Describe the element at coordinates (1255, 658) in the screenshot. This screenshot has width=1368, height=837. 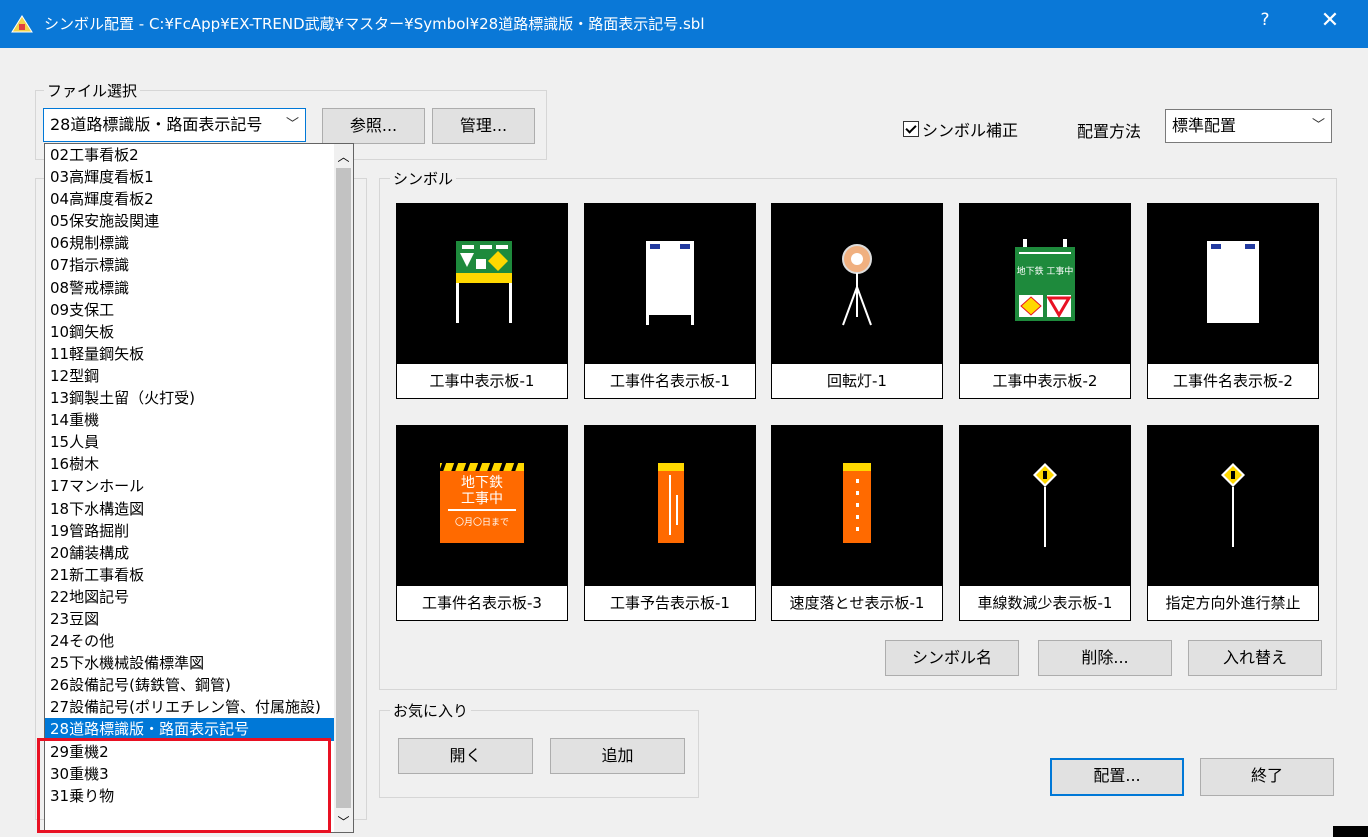
I see `swap-button: 入れ替え` at that location.